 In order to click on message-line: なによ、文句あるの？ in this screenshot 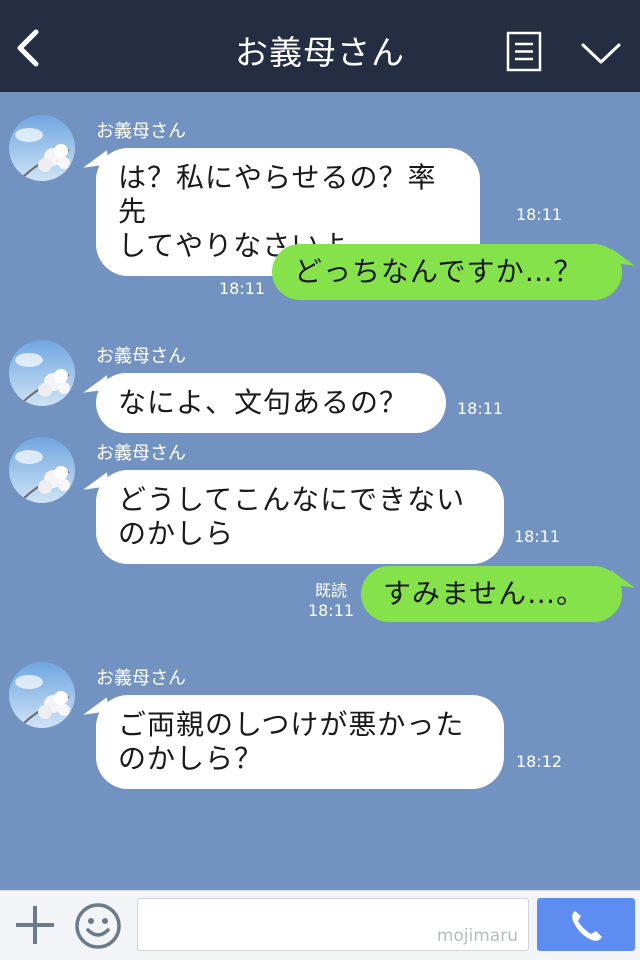, I will do `click(263, 402)`.